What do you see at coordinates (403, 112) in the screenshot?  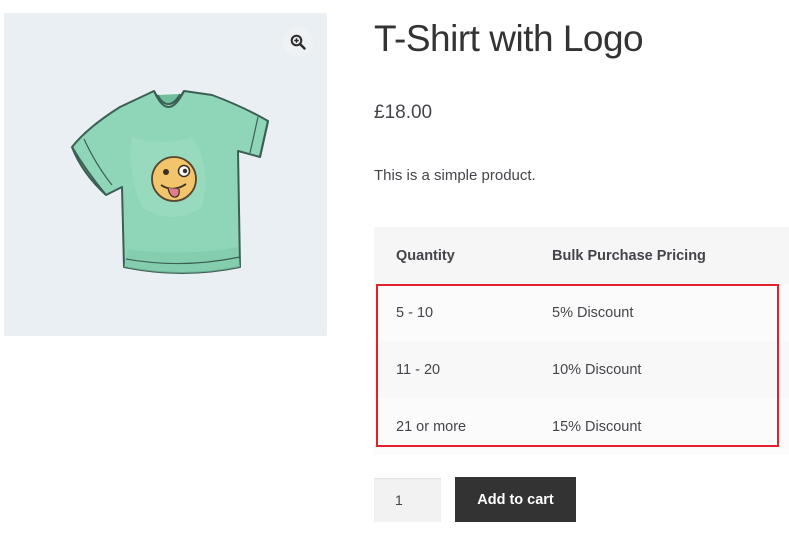 I see `product-price: £18.00` at bounding box center [403, 112].